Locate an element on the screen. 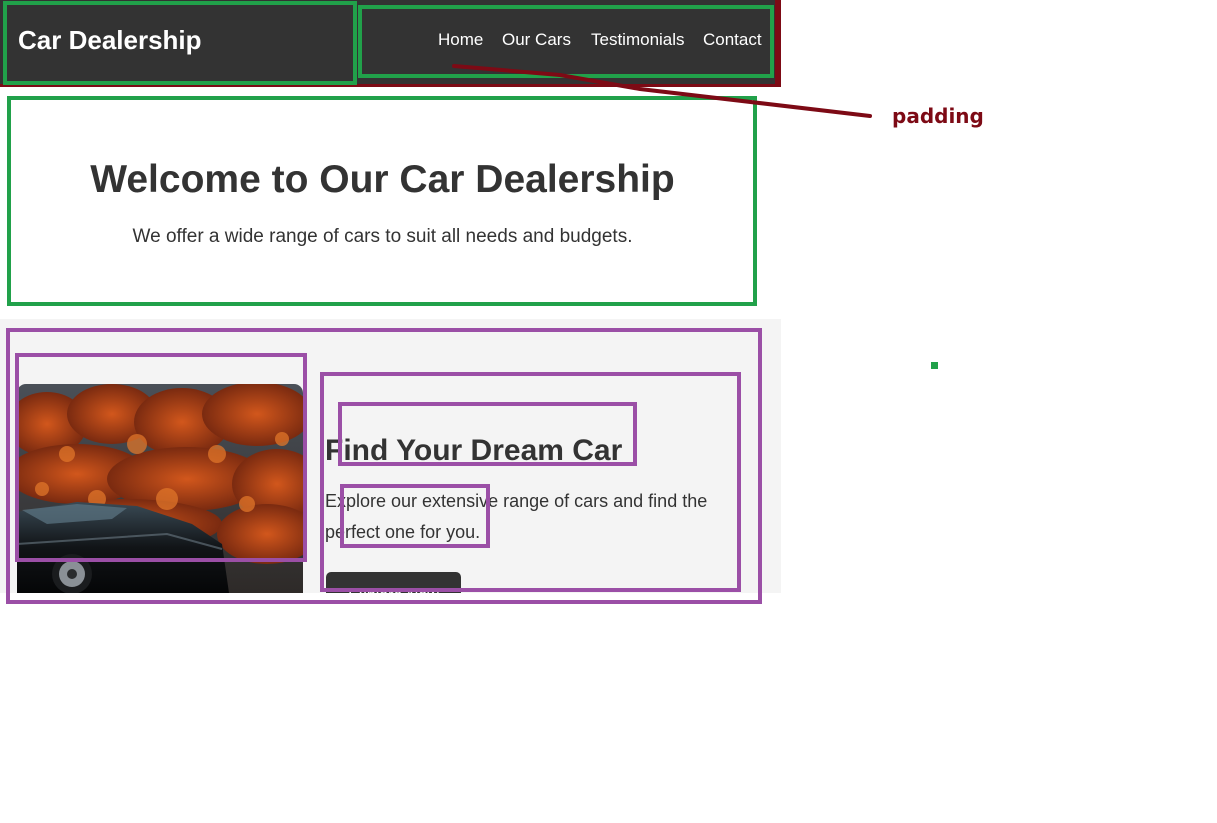 The image size is (1217, 823). nav-our-cars: Our Cars is located at coordinates (536, 40).